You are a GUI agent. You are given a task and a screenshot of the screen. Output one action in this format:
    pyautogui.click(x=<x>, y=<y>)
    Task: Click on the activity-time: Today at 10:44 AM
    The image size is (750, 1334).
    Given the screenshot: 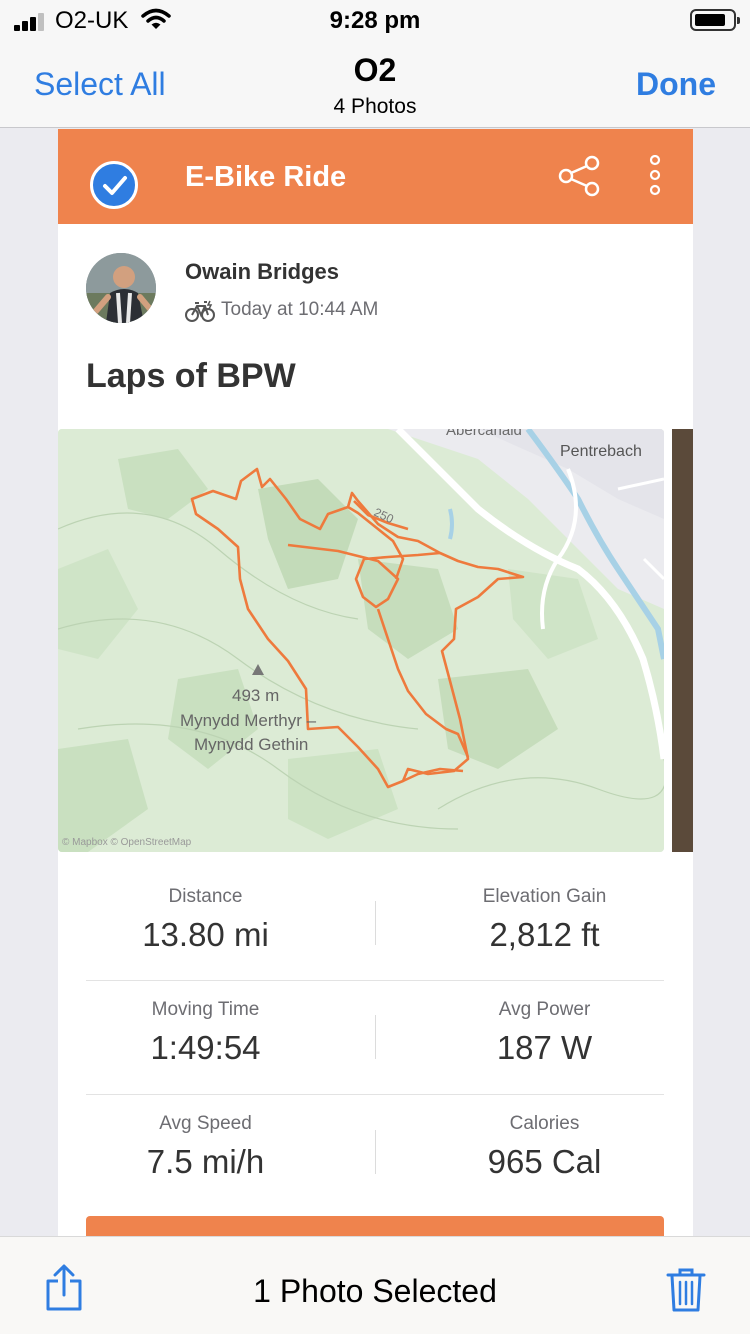 What is the action you would take?
    pyautogui.click(x=300, y=309)
    